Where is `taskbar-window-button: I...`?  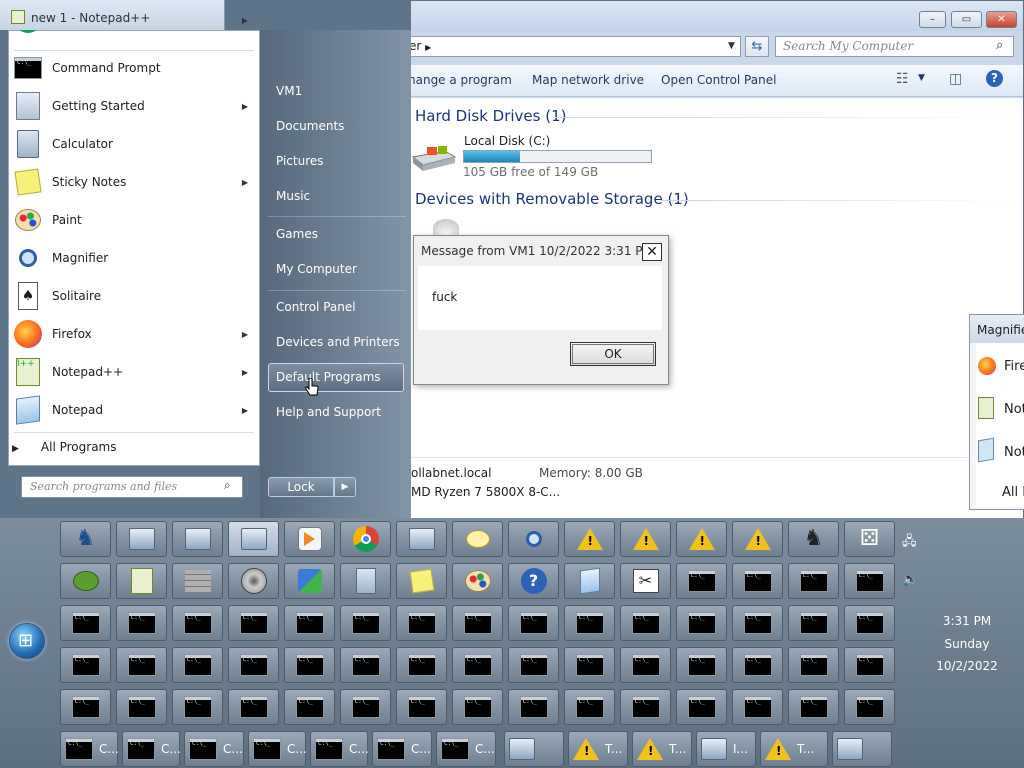
taskbar-window-button: I... is located at coordinates (726, 749).